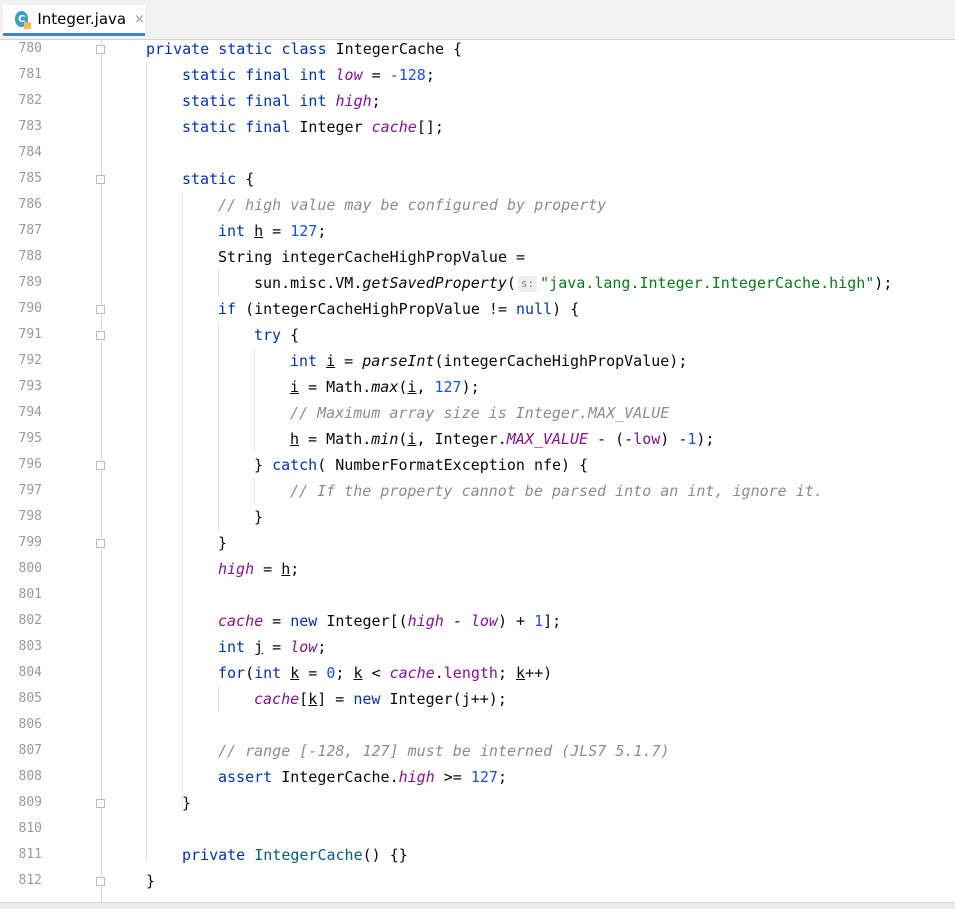 Image resolution: width=955 pixels, height=909 pixels. I want to click on line-number: 788, so click(30, 256).